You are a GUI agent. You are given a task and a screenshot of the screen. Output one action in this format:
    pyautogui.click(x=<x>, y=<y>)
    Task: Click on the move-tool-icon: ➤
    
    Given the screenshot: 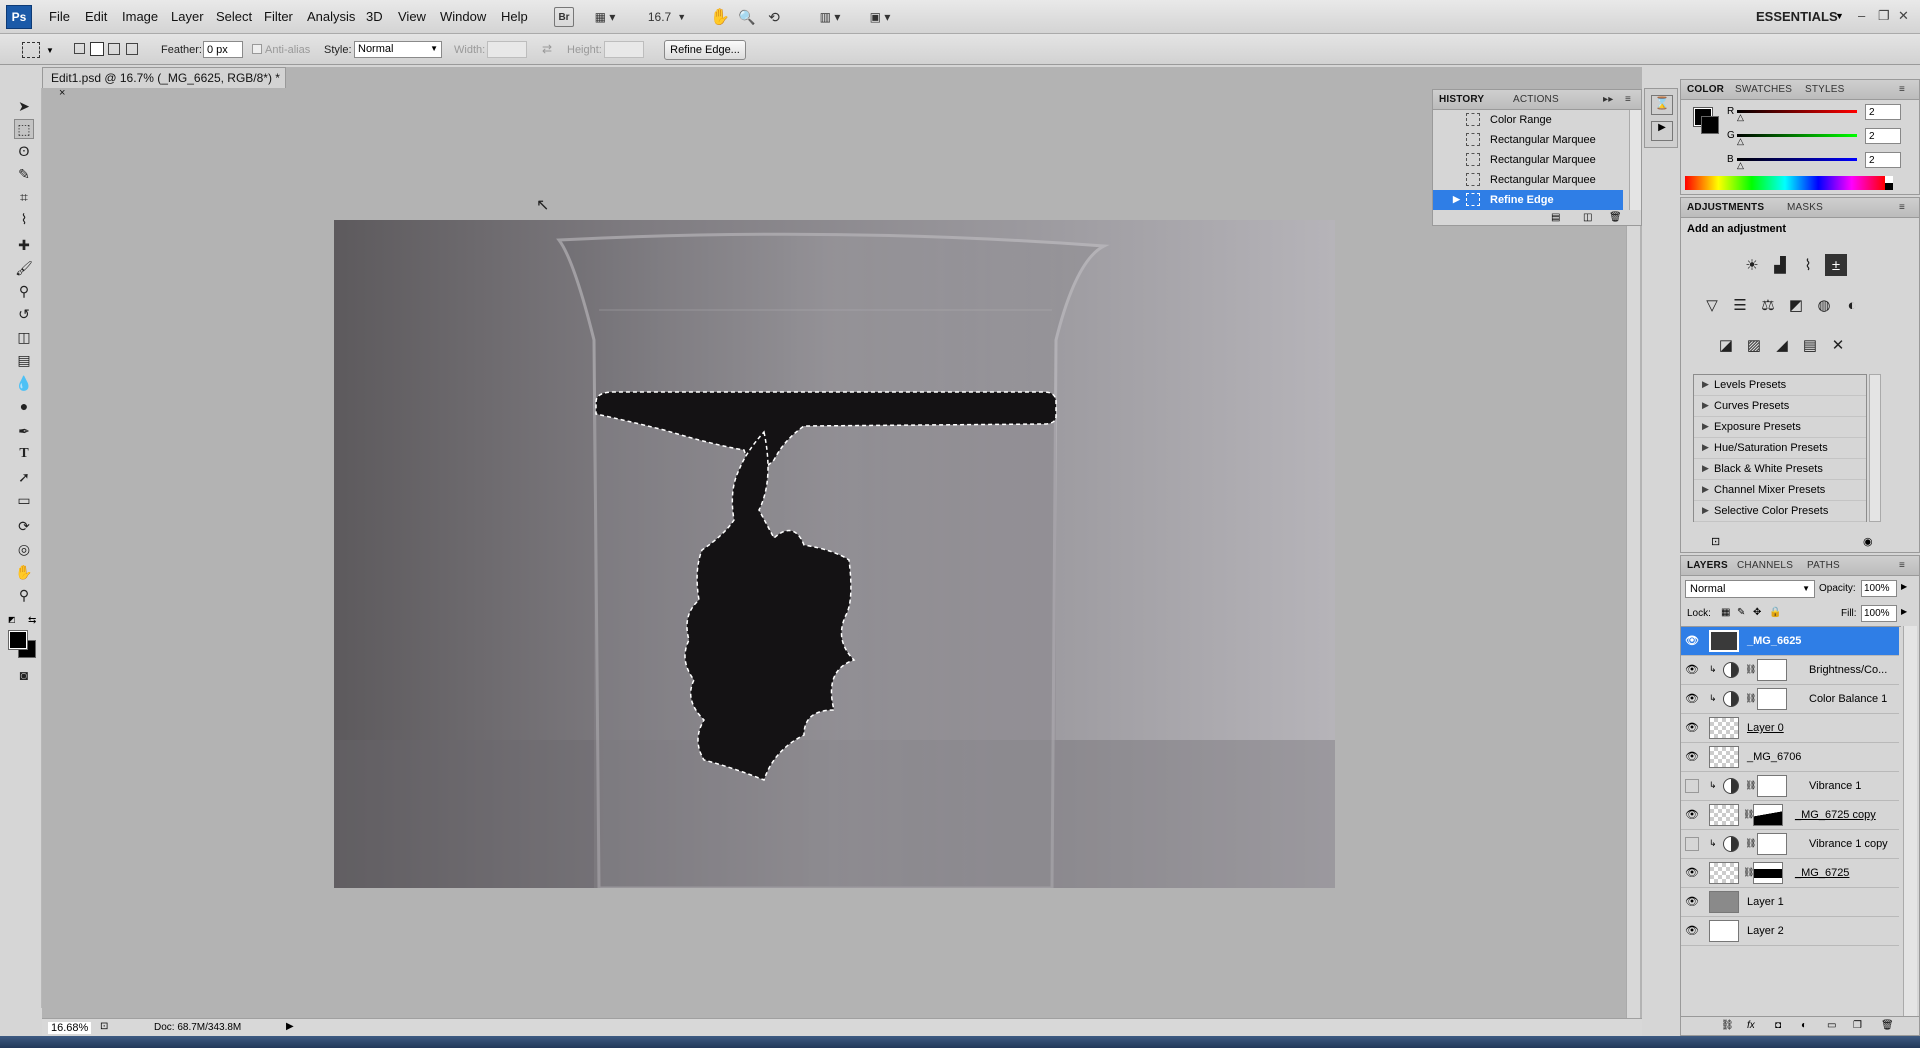 What is the action you would take?
    pyautogui.click(x=24, y=106)
    